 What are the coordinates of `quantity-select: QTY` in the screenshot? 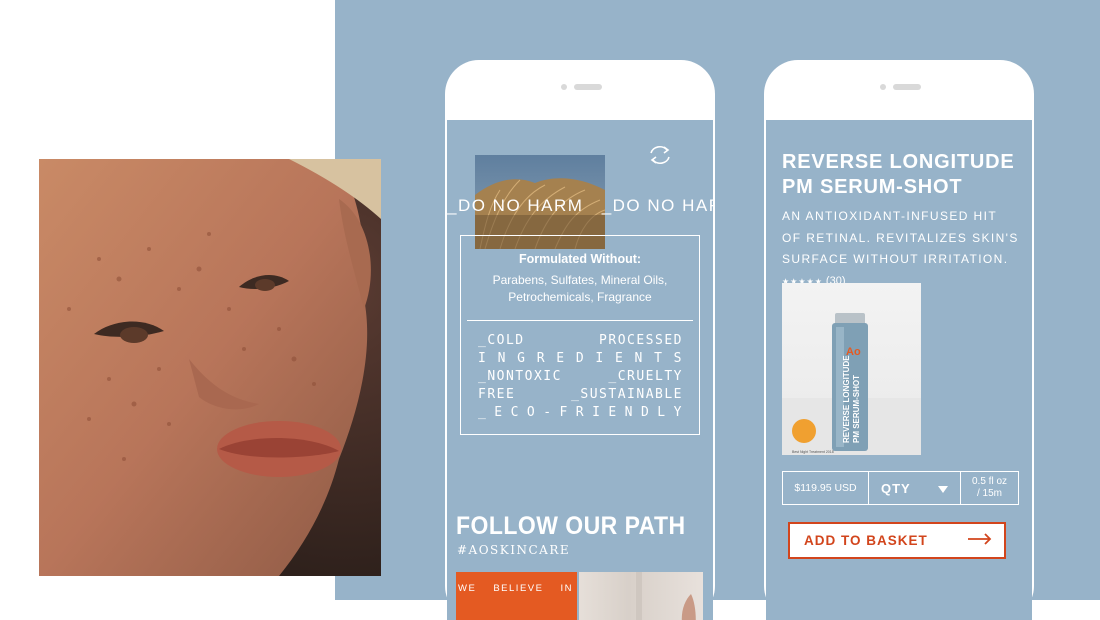 It's located at (915, 488).